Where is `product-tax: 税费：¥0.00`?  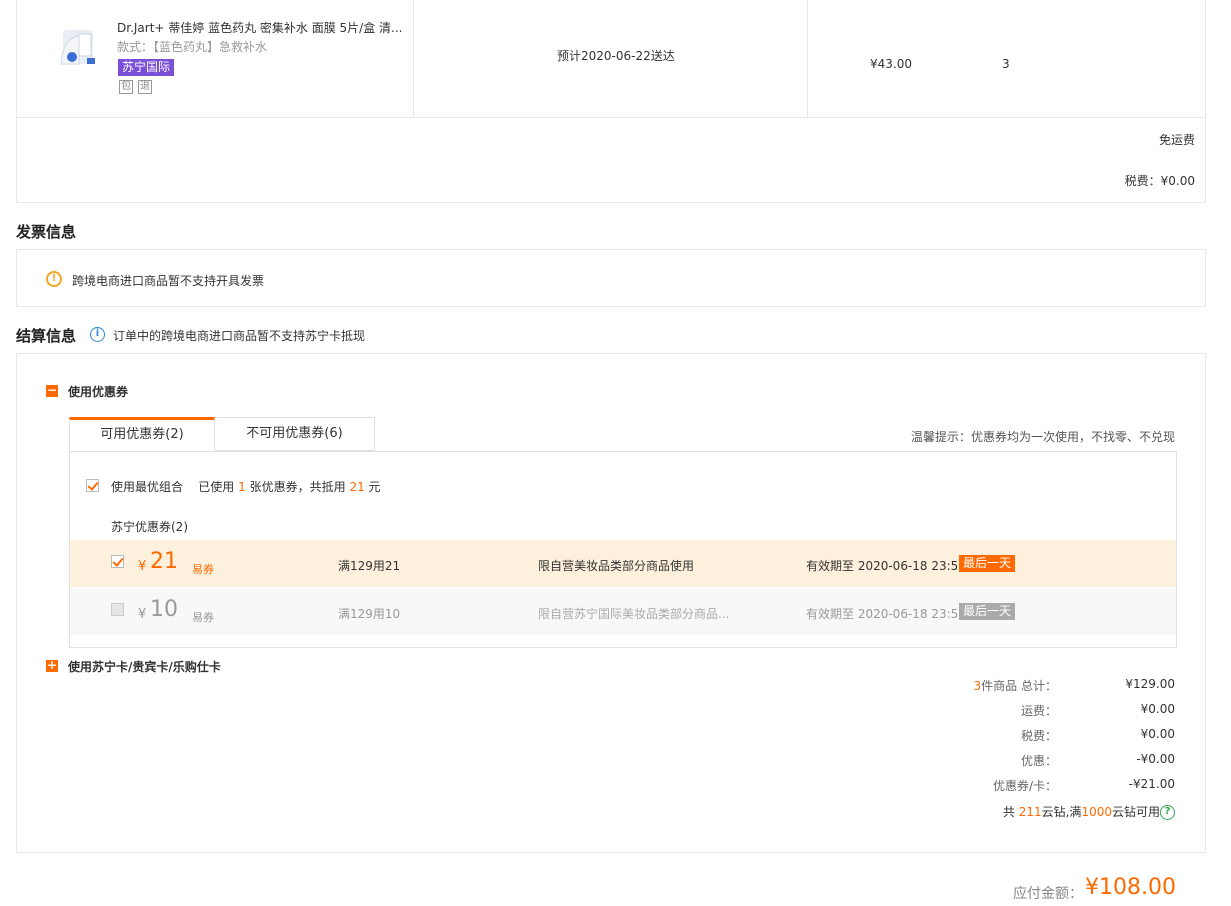
product-tax: 税费：¥0.00 is located at coordinates (1159, 181).